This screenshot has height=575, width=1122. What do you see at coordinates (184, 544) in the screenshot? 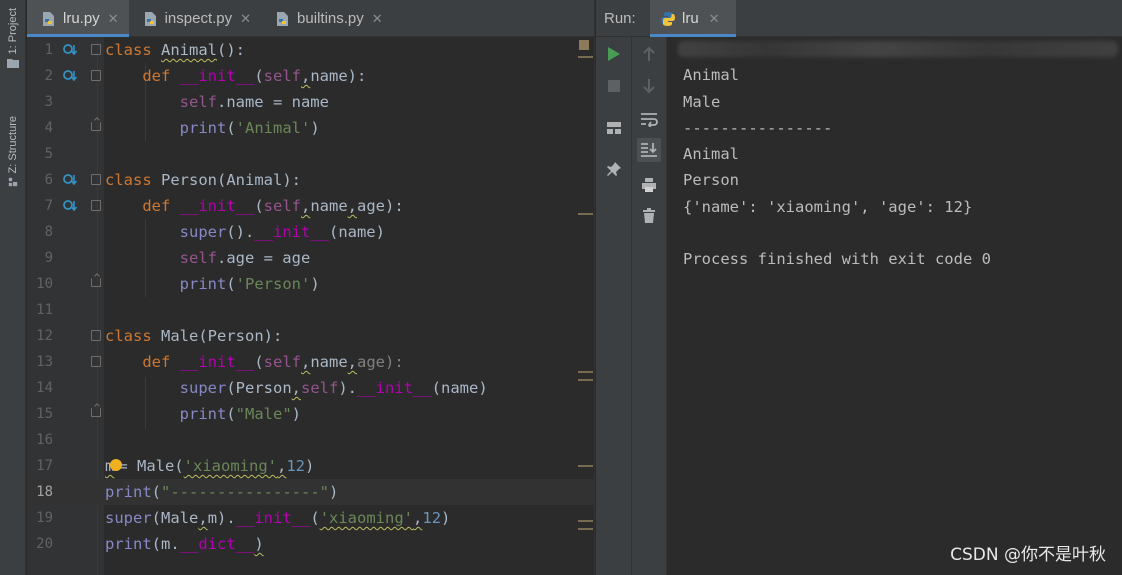
I see `code-text: print(m.__dict__)` at bounding box center [184, 544].